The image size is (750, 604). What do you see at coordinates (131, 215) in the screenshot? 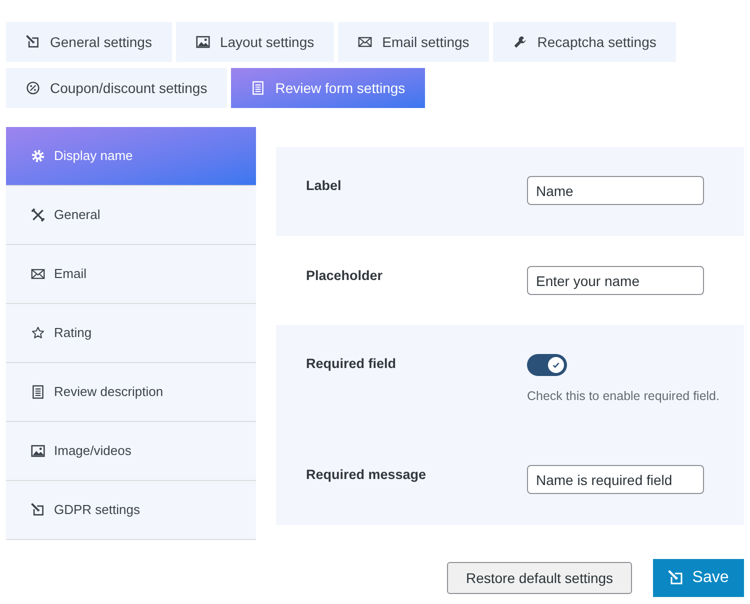
I see `sidebar-item: General` at bounding box center [131, 215].